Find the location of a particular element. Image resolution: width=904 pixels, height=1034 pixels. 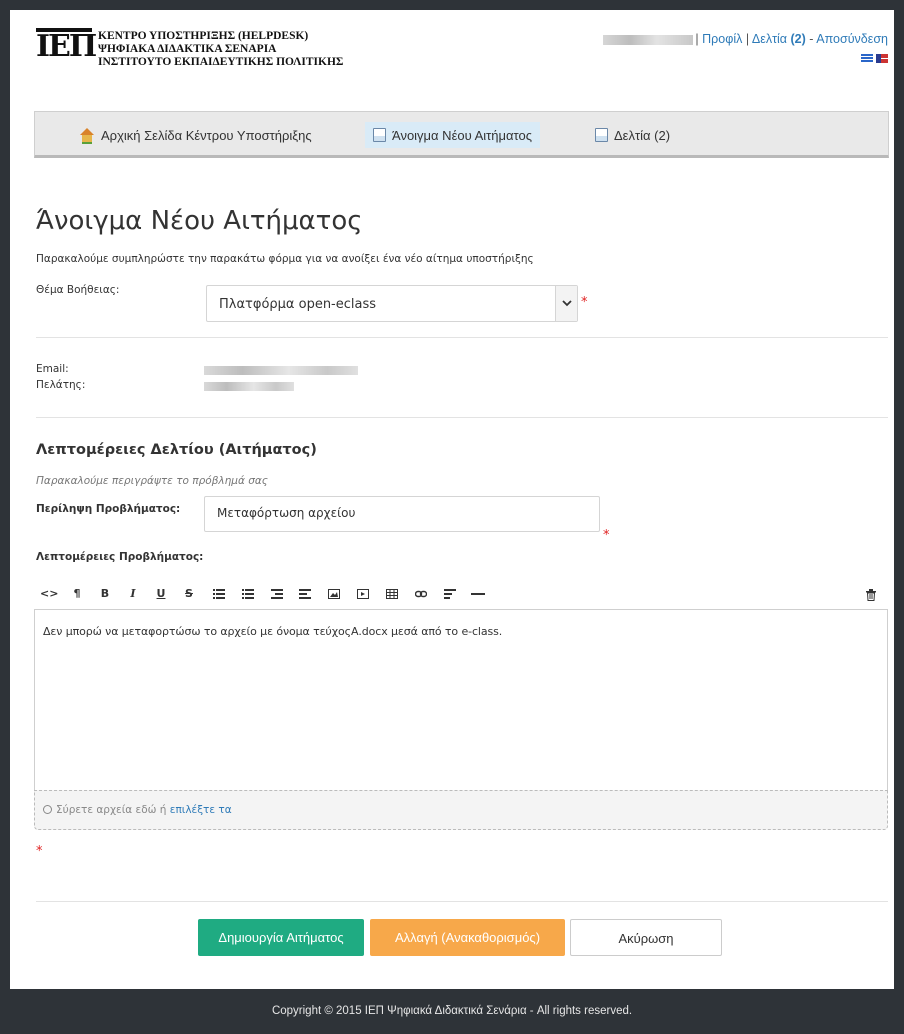

logo-line-2: ΨΗΦΙΑΚΑ ΔΙΔΑΚΤΙΚΑ ΣΕΝΑΡΙΑ is located at coordinates (187, 49).